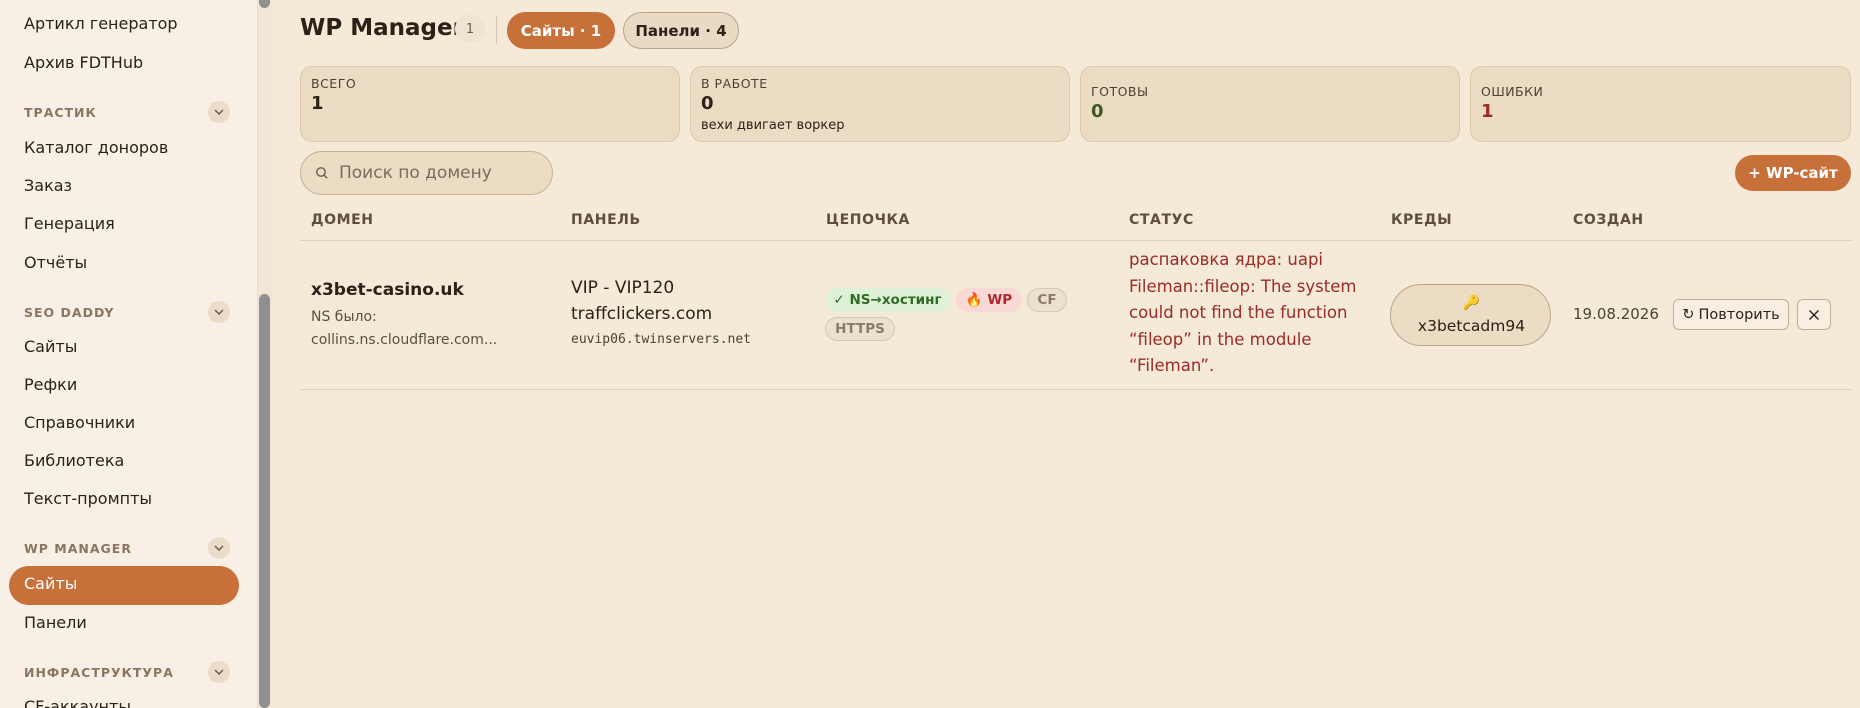 The height and width of the screenshot is (708, 1860). I want to click on search-input, so click(439, 173).